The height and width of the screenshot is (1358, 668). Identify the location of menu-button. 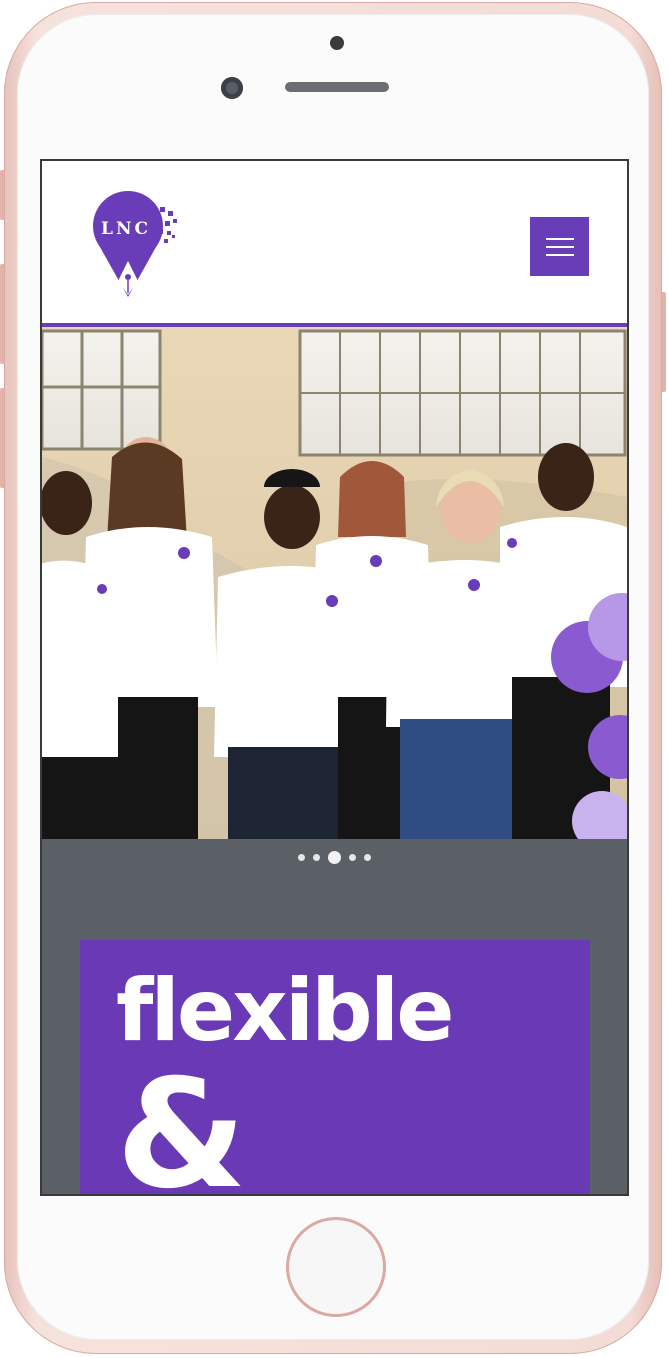
(559, 246).